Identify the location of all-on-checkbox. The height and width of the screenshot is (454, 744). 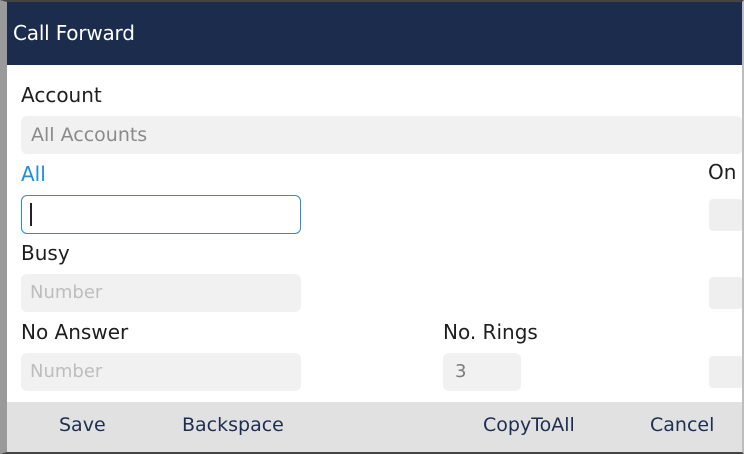
(725, 215).